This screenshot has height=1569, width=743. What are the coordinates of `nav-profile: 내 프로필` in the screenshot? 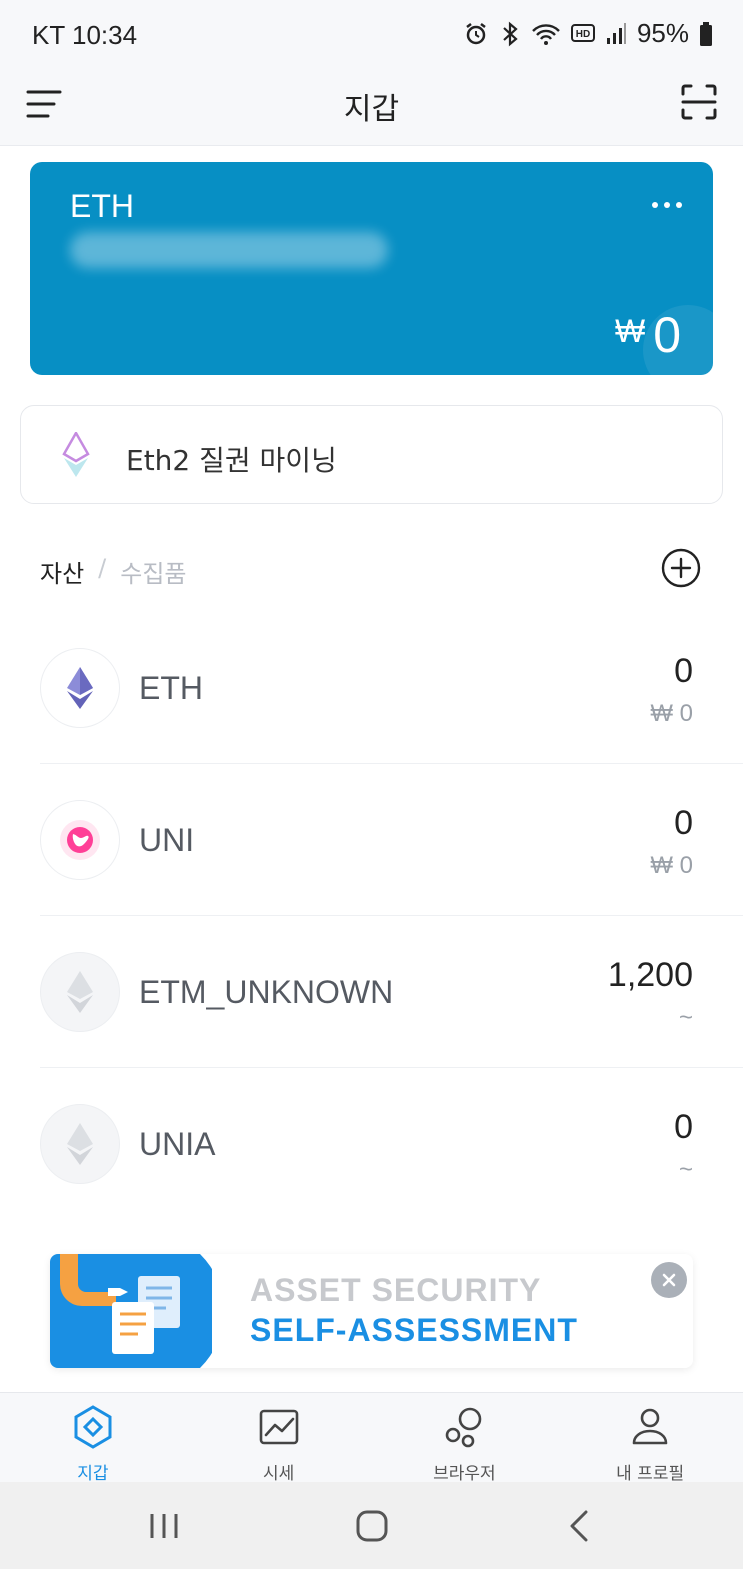 It's located at (650, 1438).